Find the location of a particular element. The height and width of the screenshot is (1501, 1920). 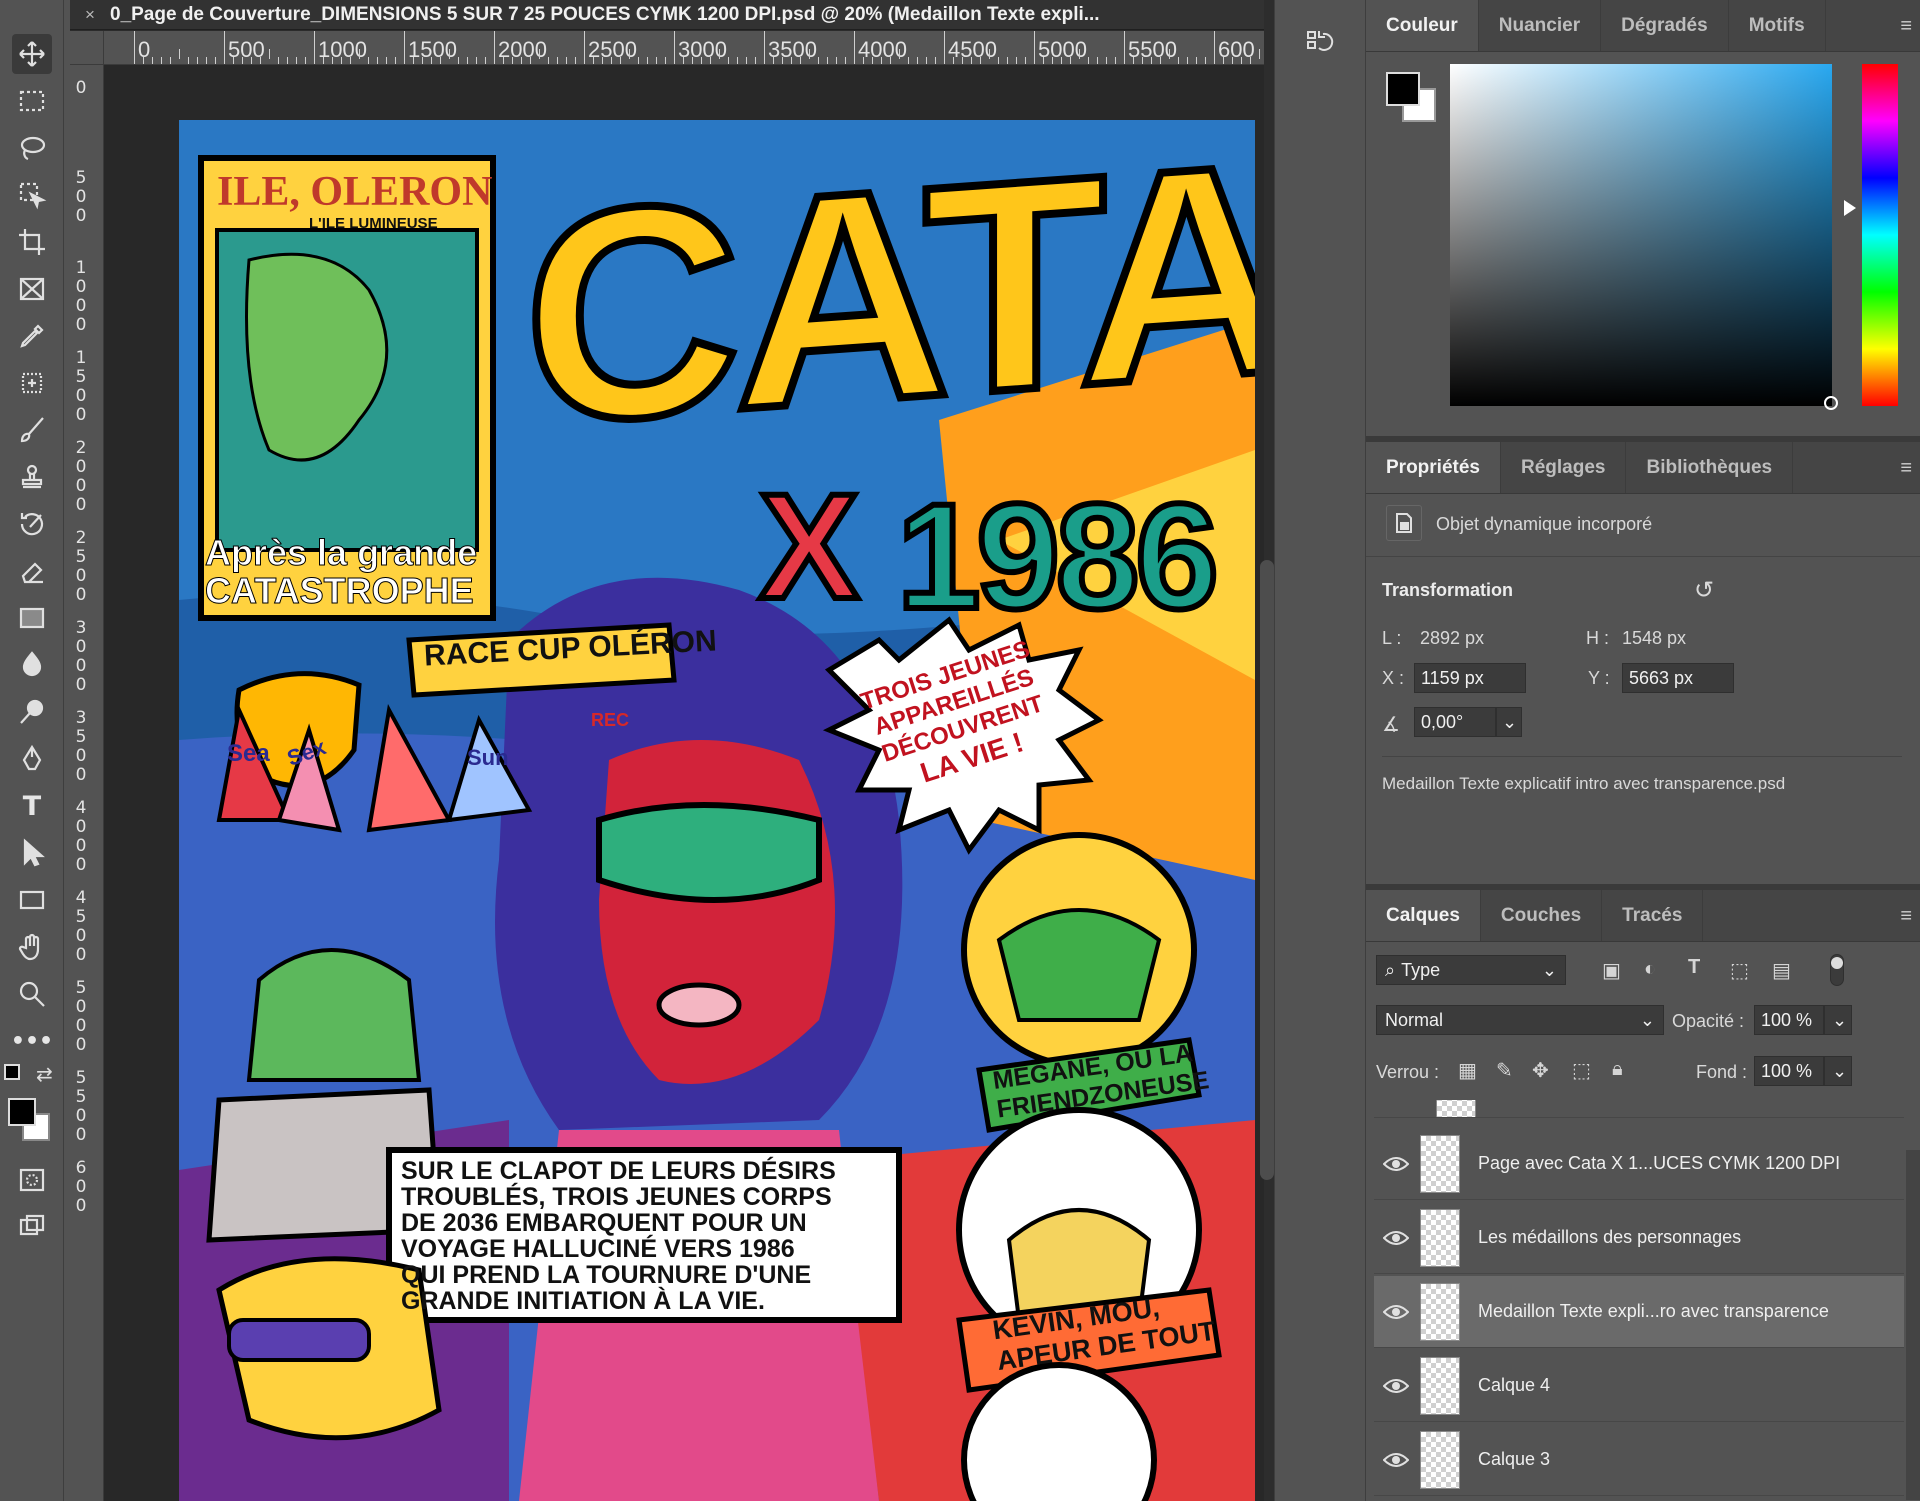

width-value: 2892 px is located at coordinates (1452, 638).